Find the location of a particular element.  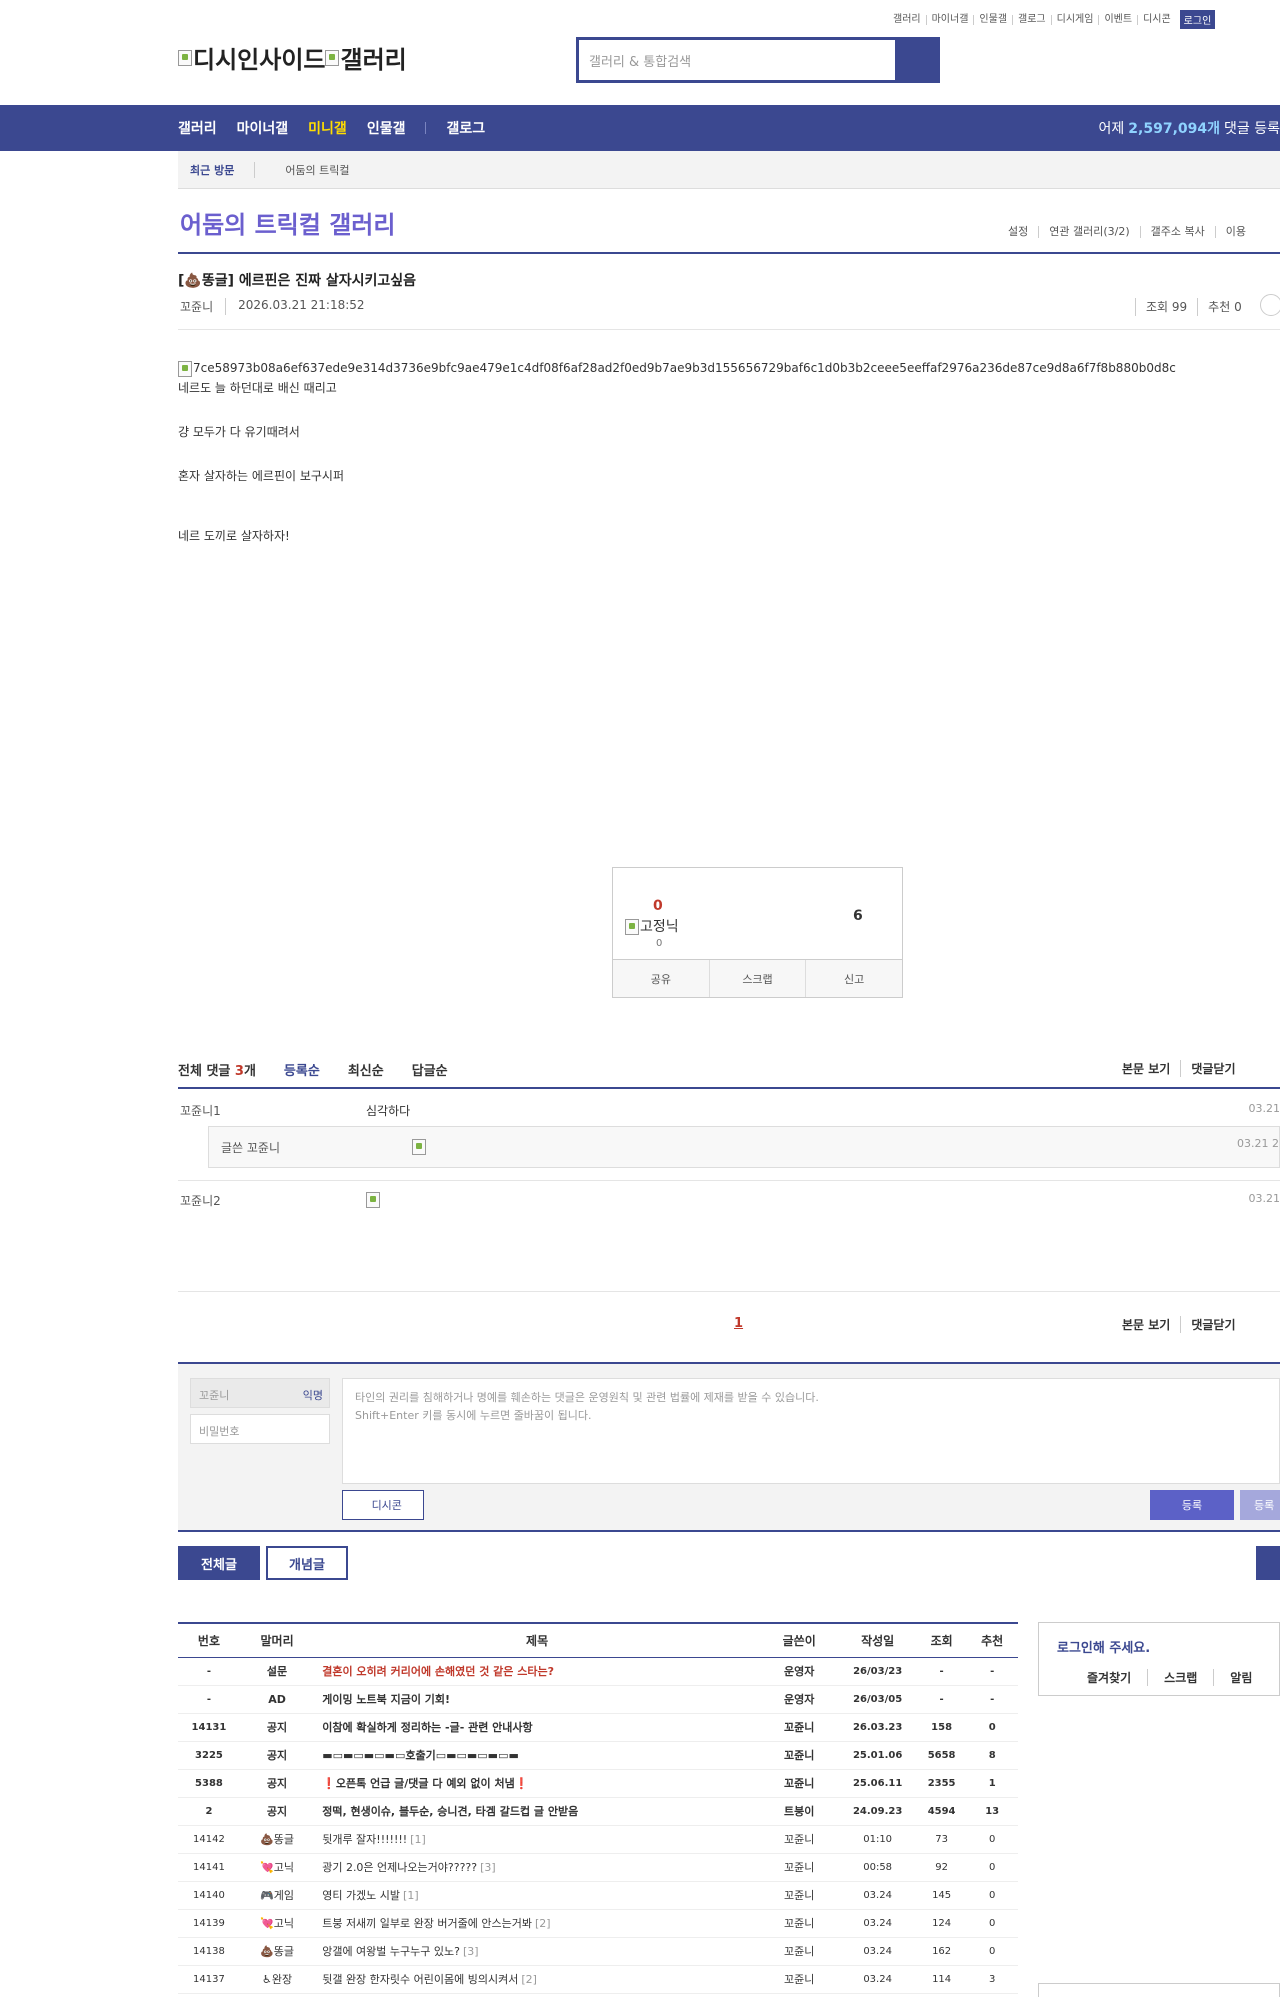

downvote-count: 6 is located at coordinates (858, 916).